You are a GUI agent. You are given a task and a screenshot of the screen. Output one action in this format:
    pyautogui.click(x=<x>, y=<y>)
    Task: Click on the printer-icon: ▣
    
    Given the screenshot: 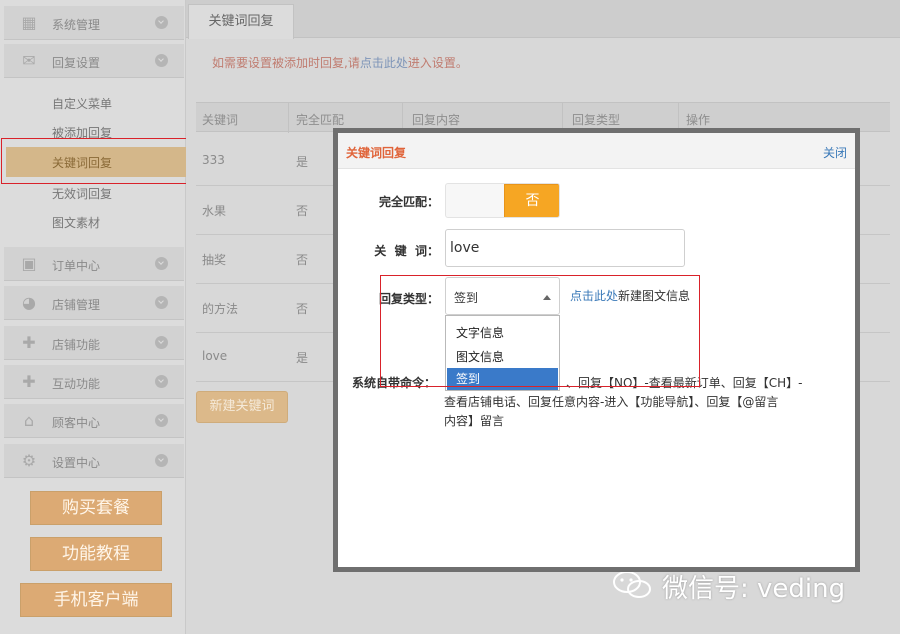 What is the action you would take?
    pyautogui.click(x=29, y=263)
    